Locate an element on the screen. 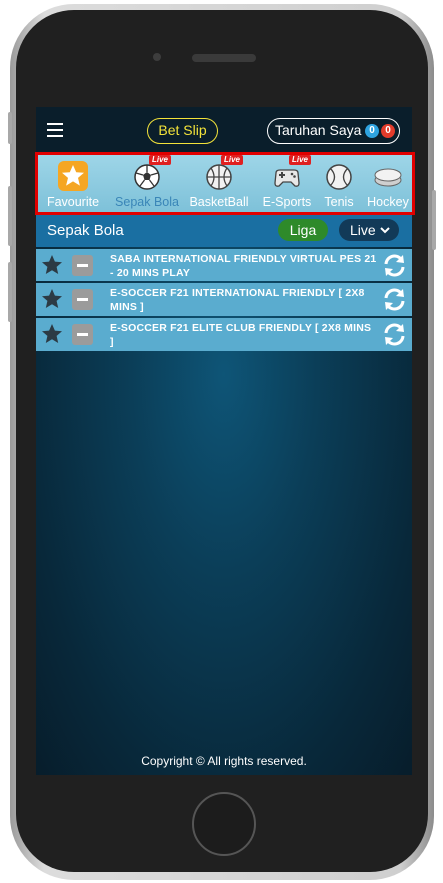 This screenshot has width=443, height=883. phone-volume-down is located at coordinates (10, 292).